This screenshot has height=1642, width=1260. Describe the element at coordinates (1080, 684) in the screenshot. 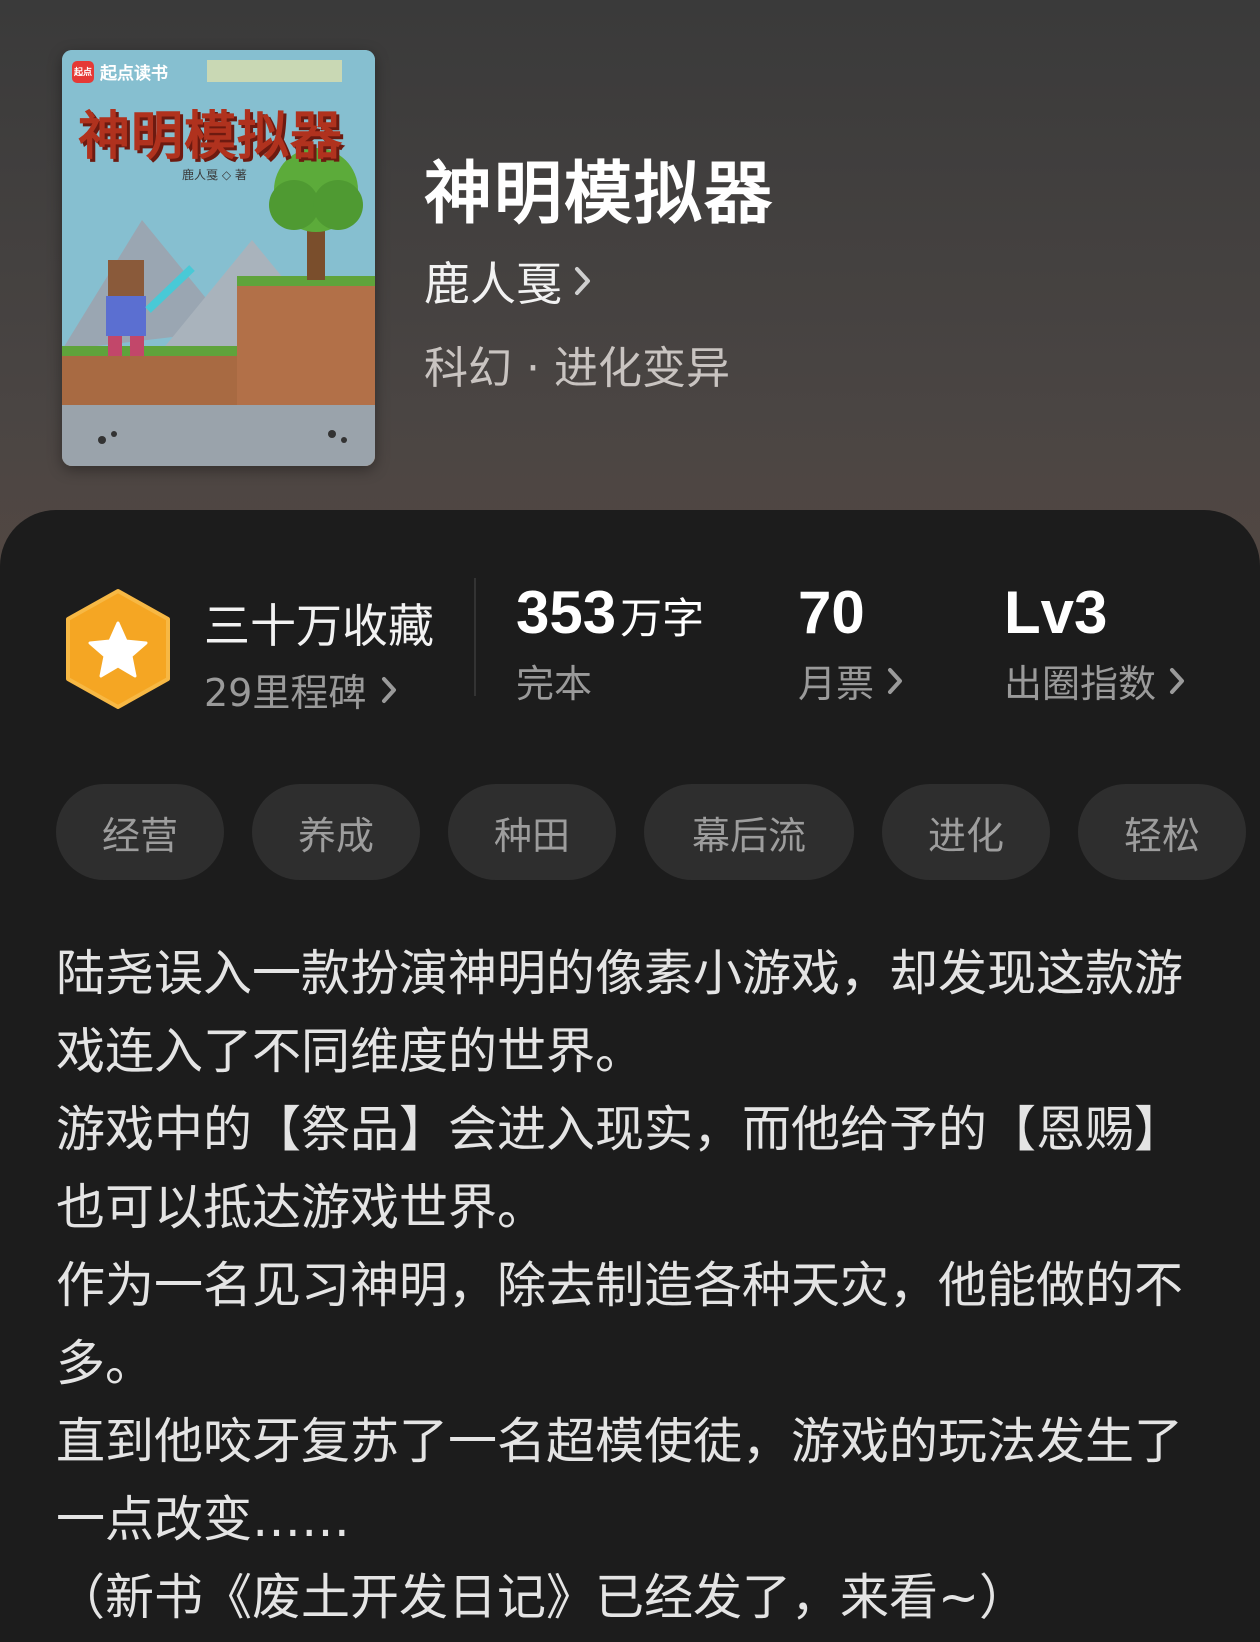

I see `popularity-label: 出圈指数` at that location.